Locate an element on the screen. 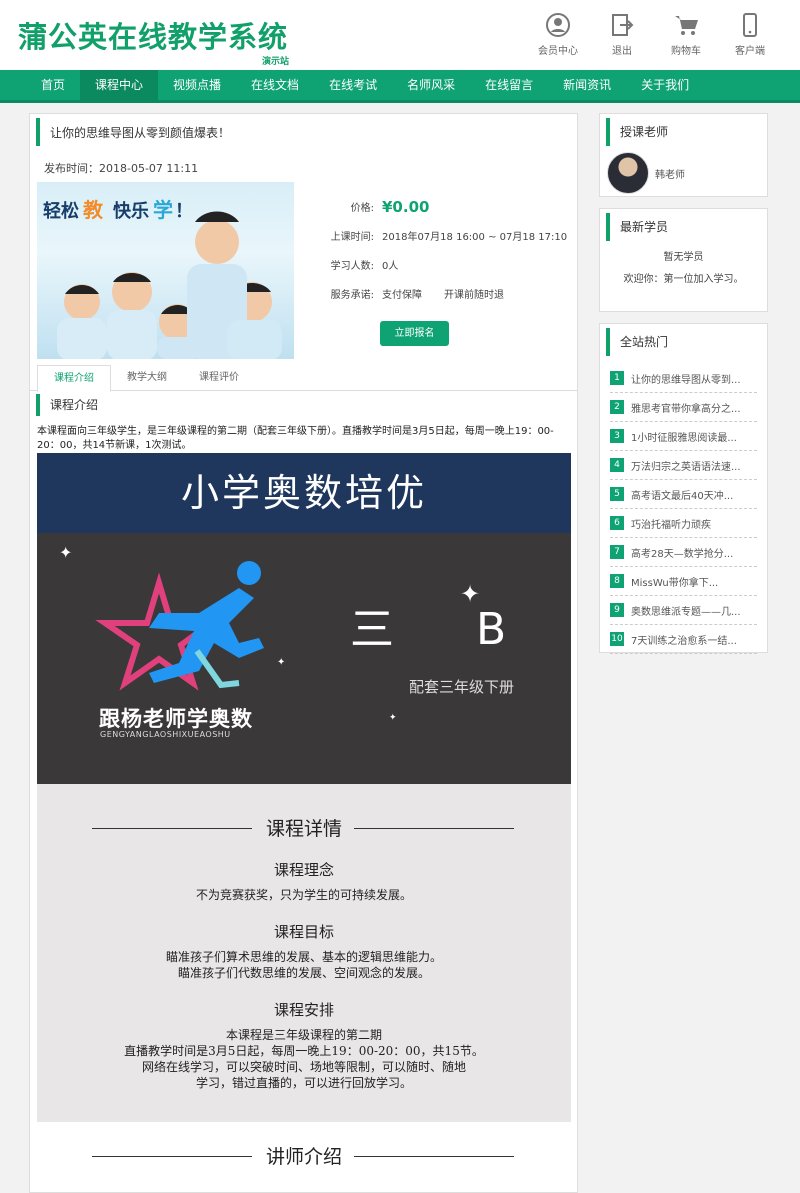 This screenshot has height=1193, width=800. tab-syllabus: 教学大纲 is located at coordinates (147, 377).